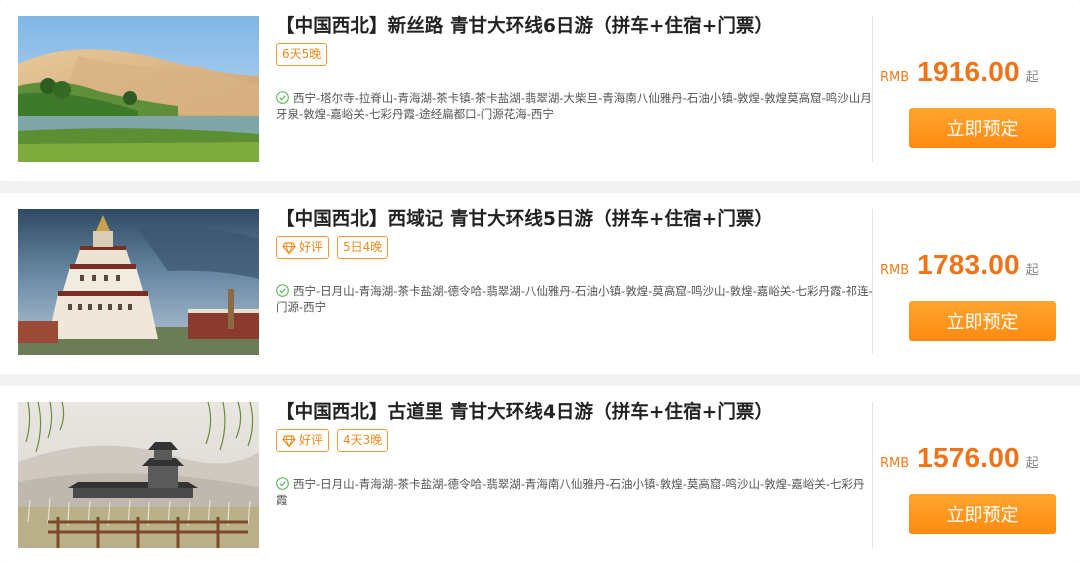 This screenshot has width=1080, height=564. What do you see at coordinates (968, 457) in the screenshot?
I see `price-amount: 1576.00` at bounding box center [968, 457].